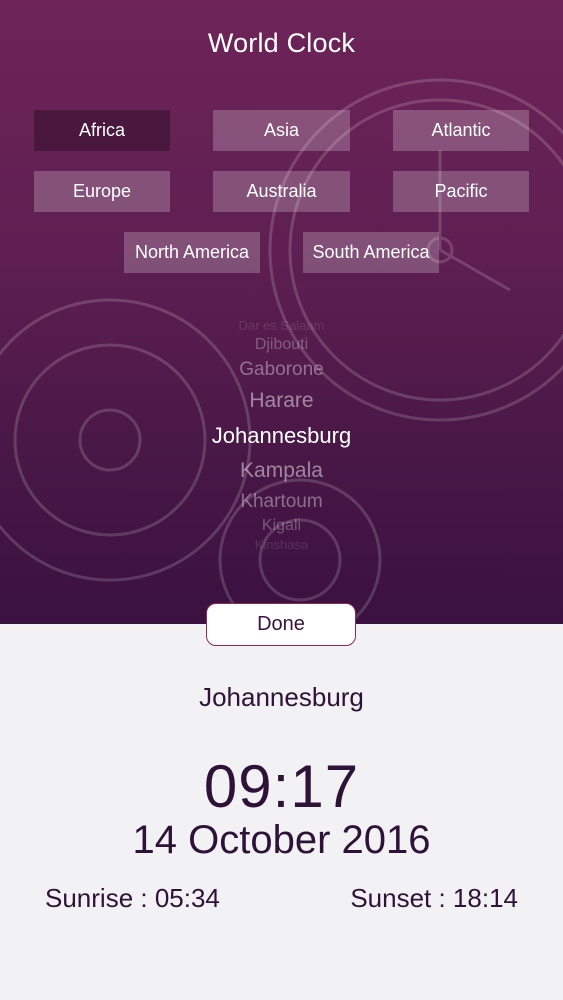  I want to click on picker-item: Harare, so click(281, 401).